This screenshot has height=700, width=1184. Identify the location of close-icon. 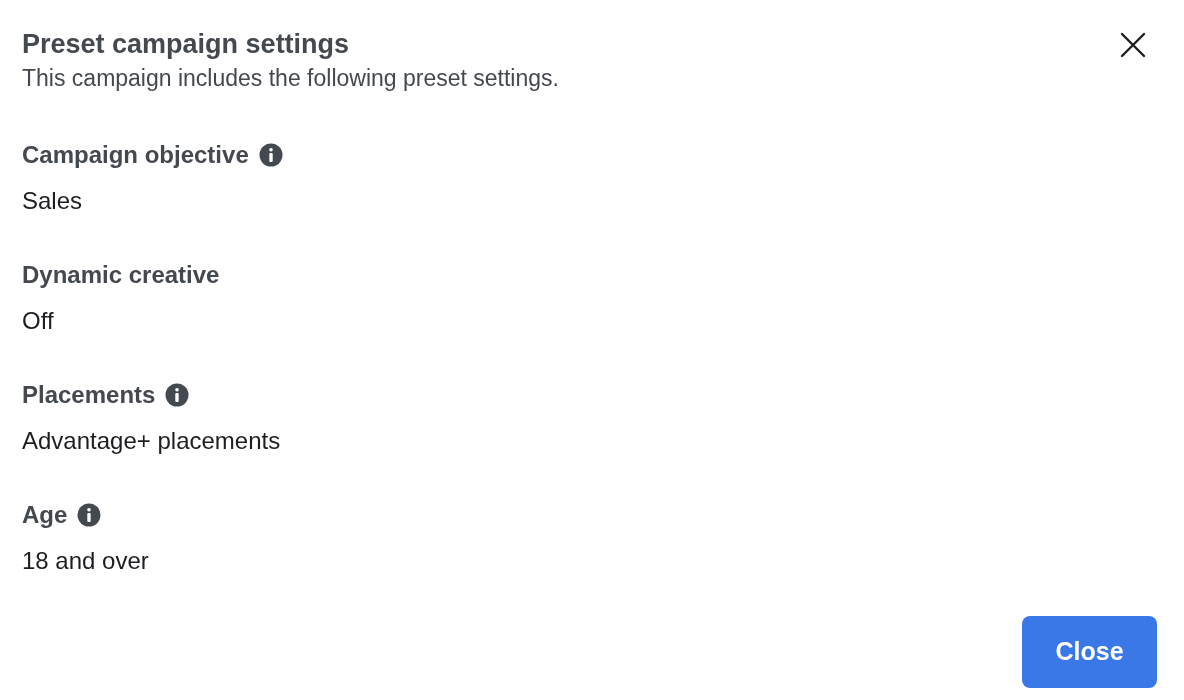
(1133, 45).